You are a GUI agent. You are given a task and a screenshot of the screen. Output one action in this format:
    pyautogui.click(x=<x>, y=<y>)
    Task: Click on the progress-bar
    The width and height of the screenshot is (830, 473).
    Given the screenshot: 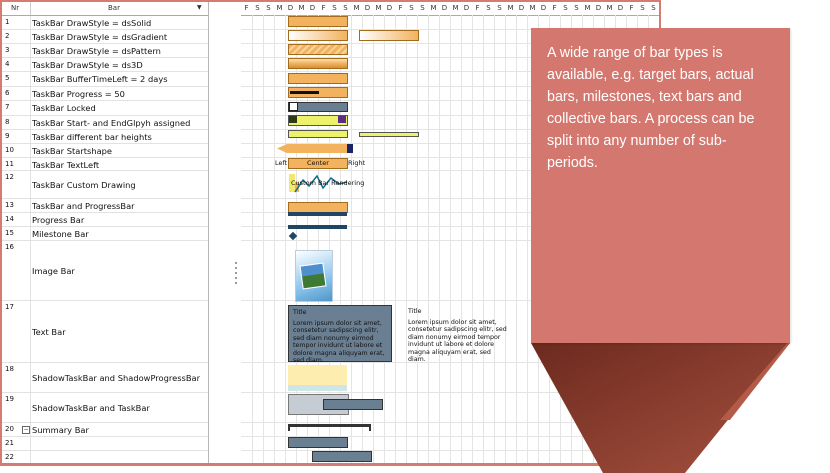 What is the action you would take?
    pyautogui.click(x=317, y=227)
    